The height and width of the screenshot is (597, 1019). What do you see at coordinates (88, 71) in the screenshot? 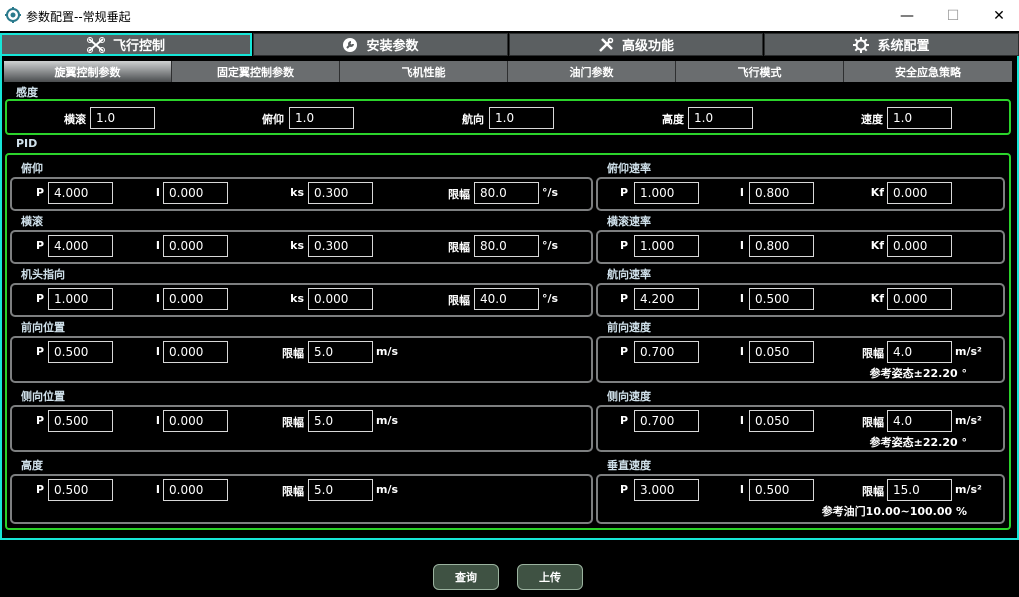
I see `subtab-rotor-control: 旋翼控制参数` at bounding box center [88, 71].